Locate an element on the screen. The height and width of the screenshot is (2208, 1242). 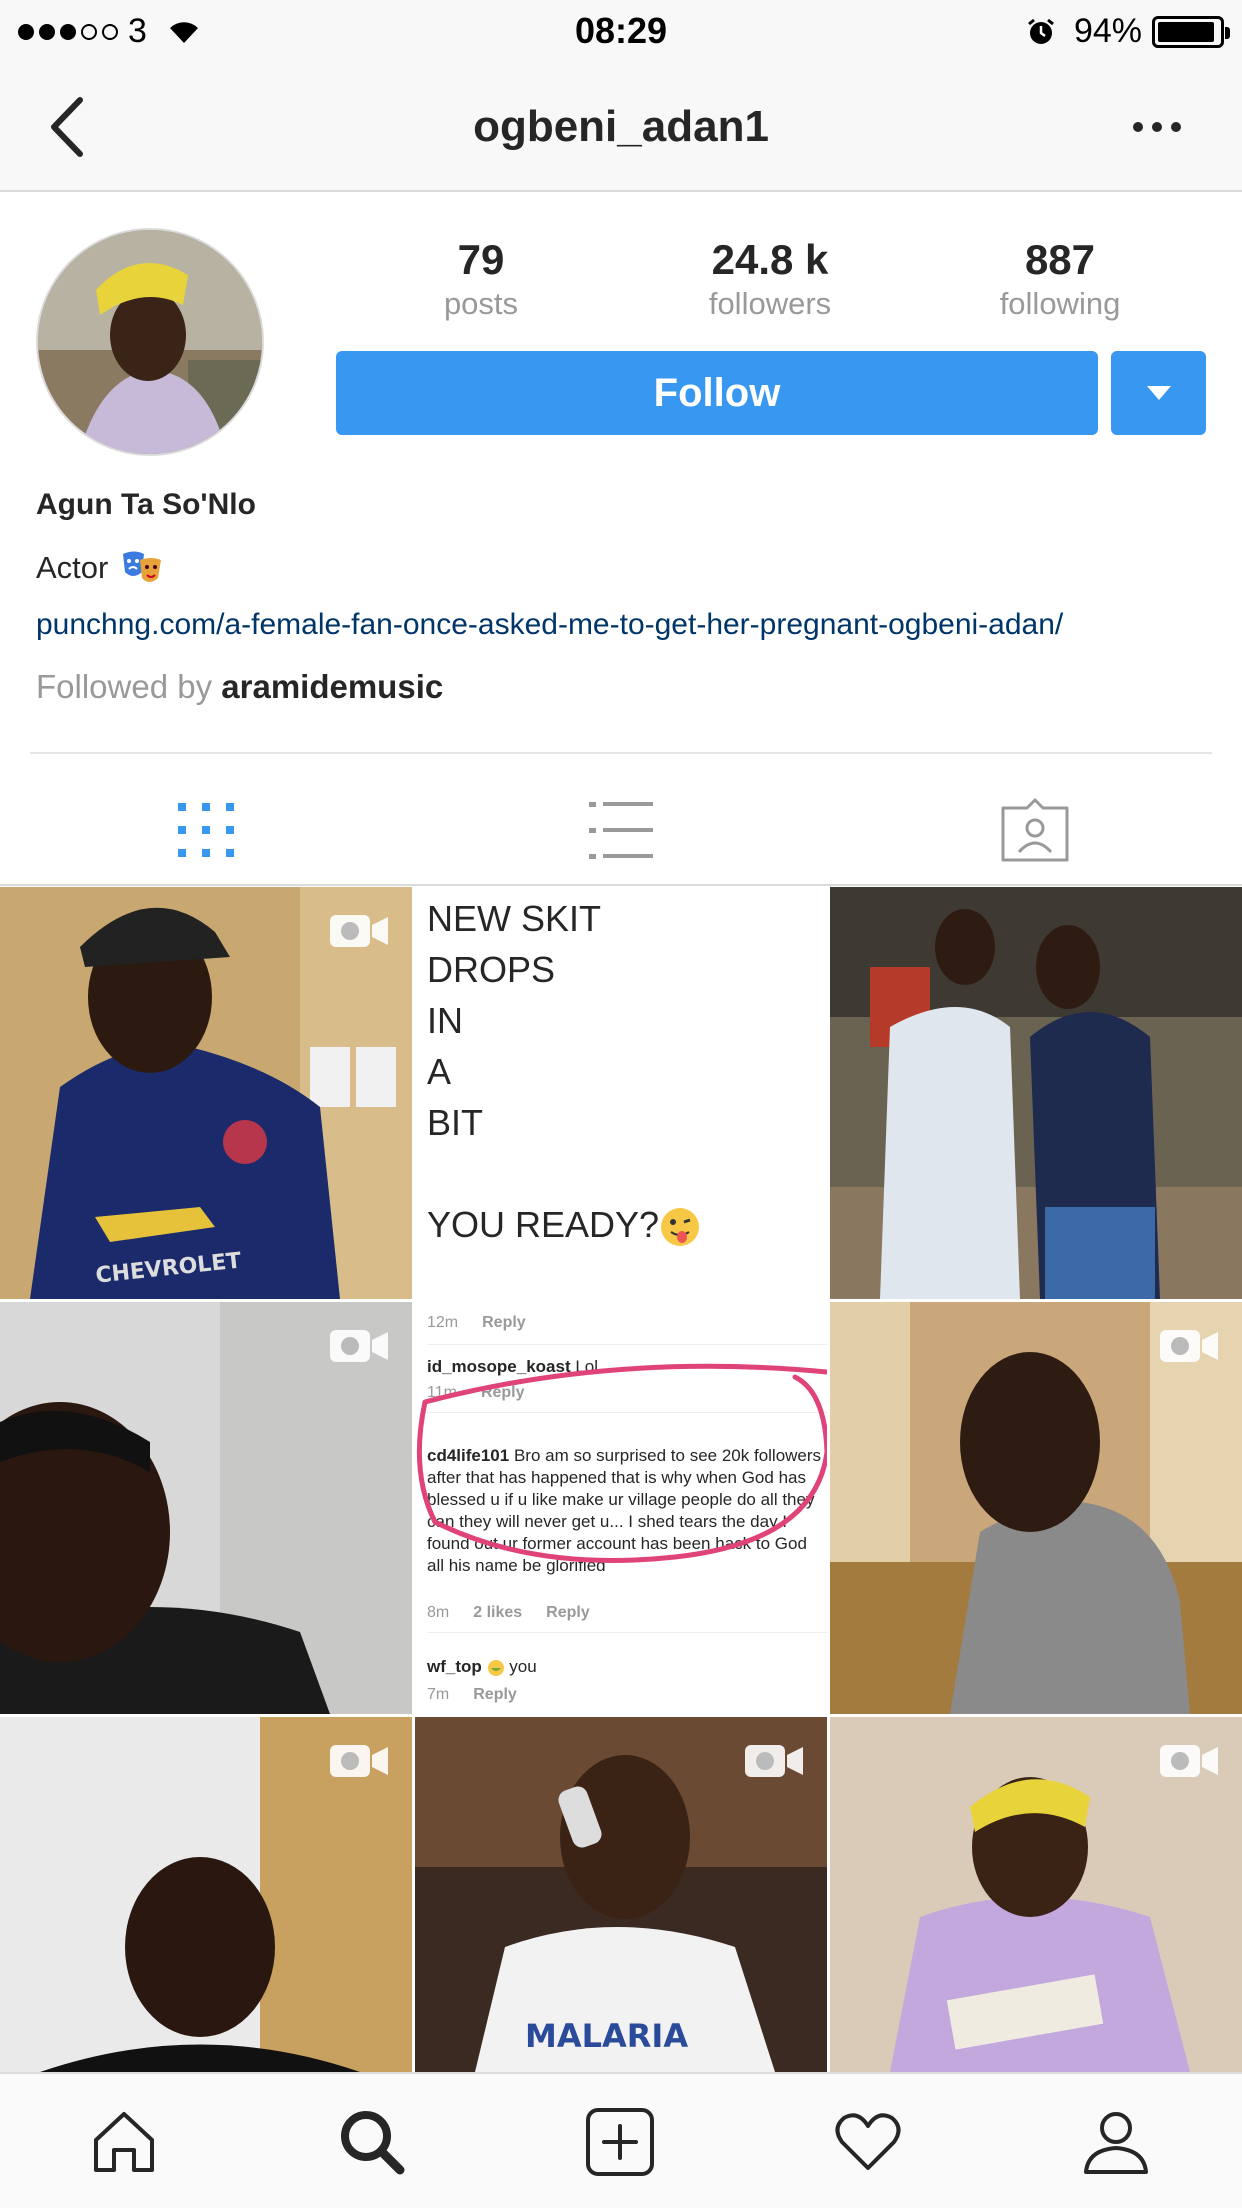
nav-home is located at coordinates (124, 2142).